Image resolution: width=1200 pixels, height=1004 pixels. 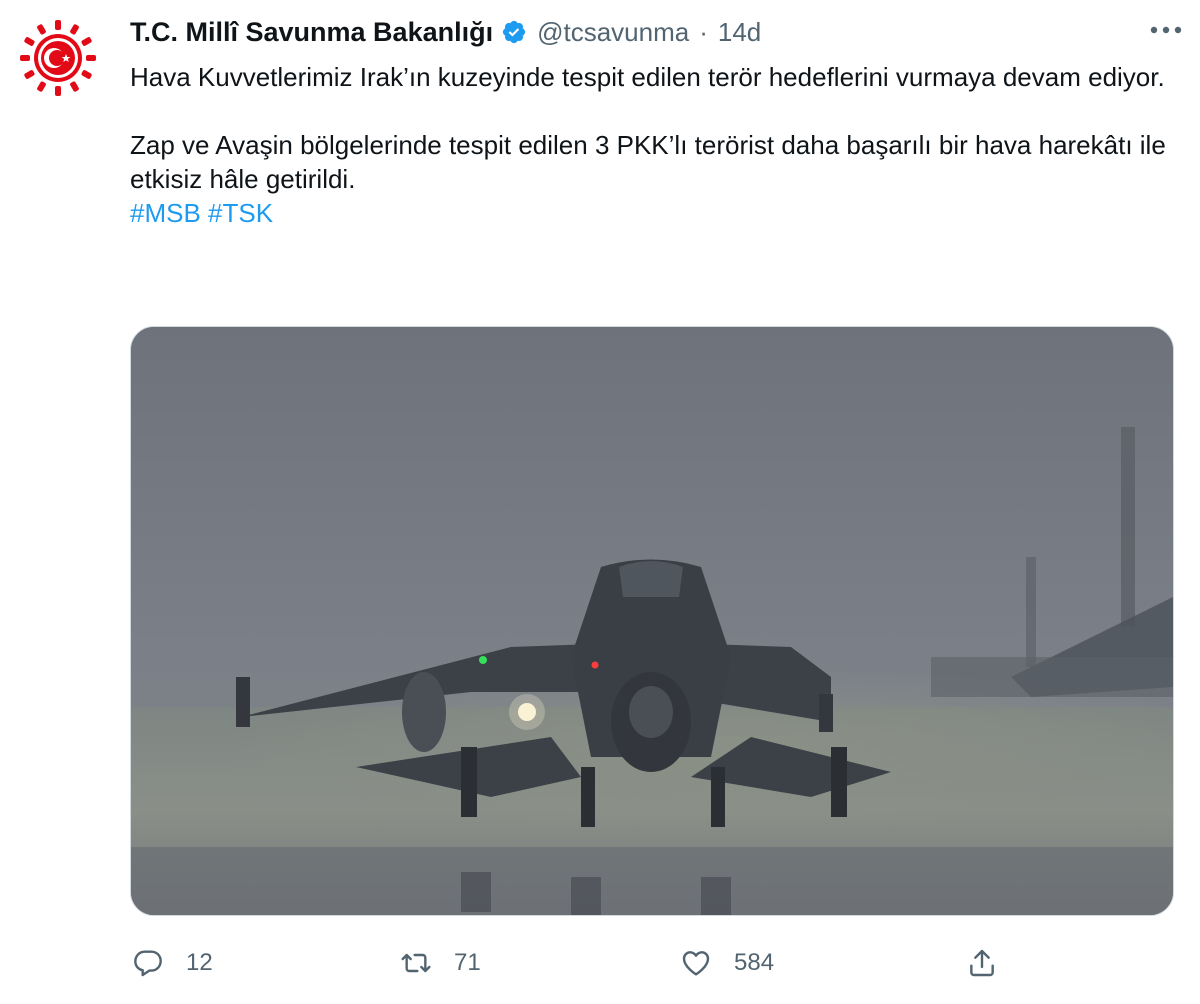 What do you see at coordinates (726, 963) in the screenshot?
I see `like-button: 584` at bounding box center [726, 963].